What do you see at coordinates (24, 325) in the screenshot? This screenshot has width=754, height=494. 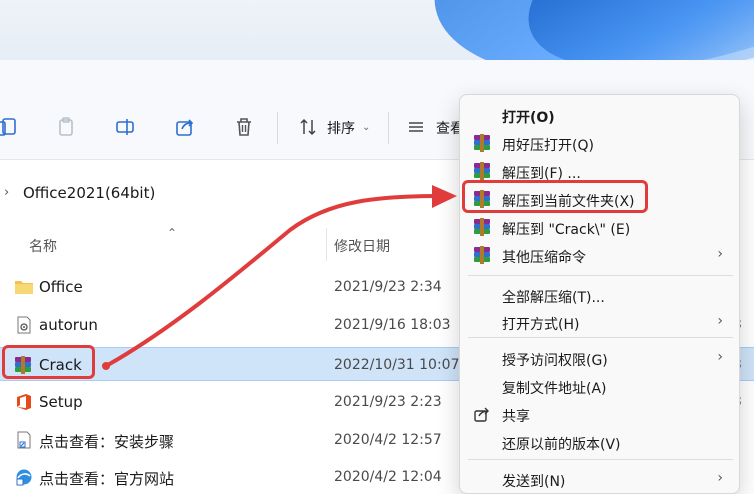 I see `settings-file-icon` at bounding box center [24, 325].